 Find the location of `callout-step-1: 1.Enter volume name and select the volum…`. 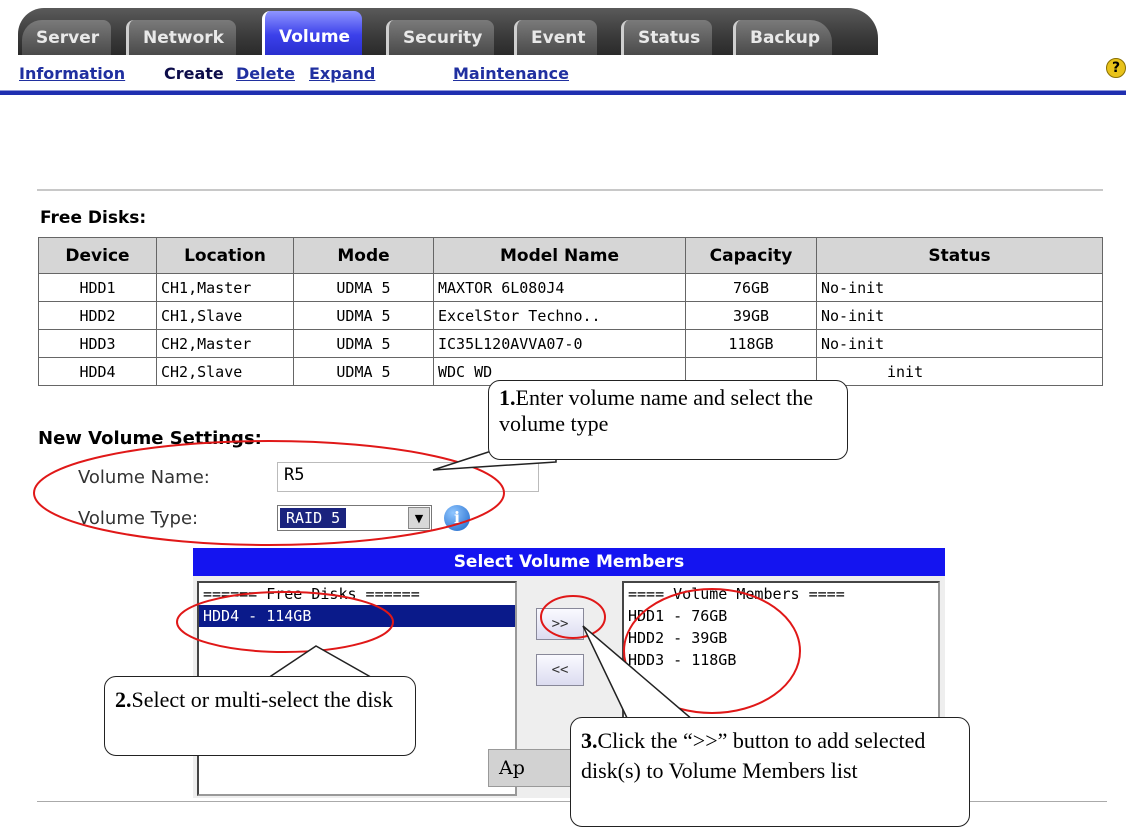

callout-step-1: 1.Enter volume name and select the volum… is located at coordinates (668, 420).